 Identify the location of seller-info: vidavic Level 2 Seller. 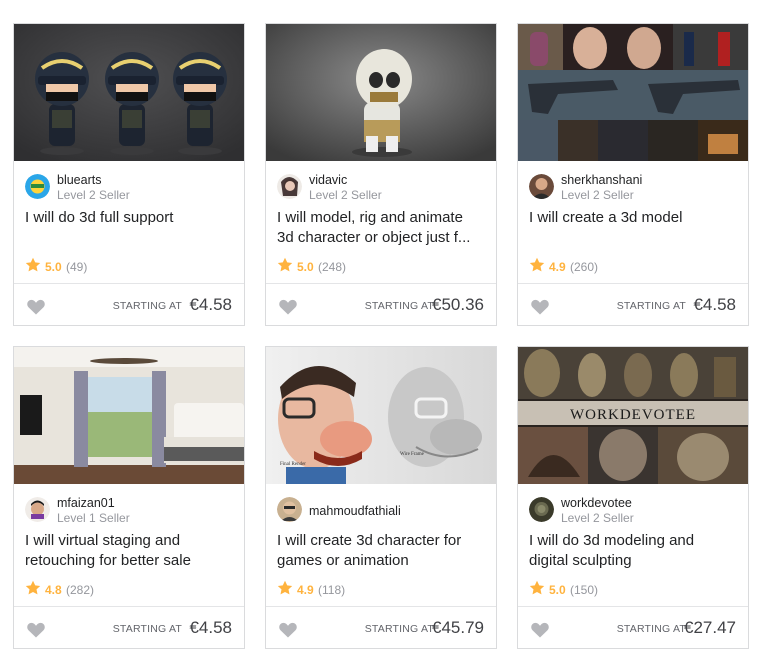
(382, 187).